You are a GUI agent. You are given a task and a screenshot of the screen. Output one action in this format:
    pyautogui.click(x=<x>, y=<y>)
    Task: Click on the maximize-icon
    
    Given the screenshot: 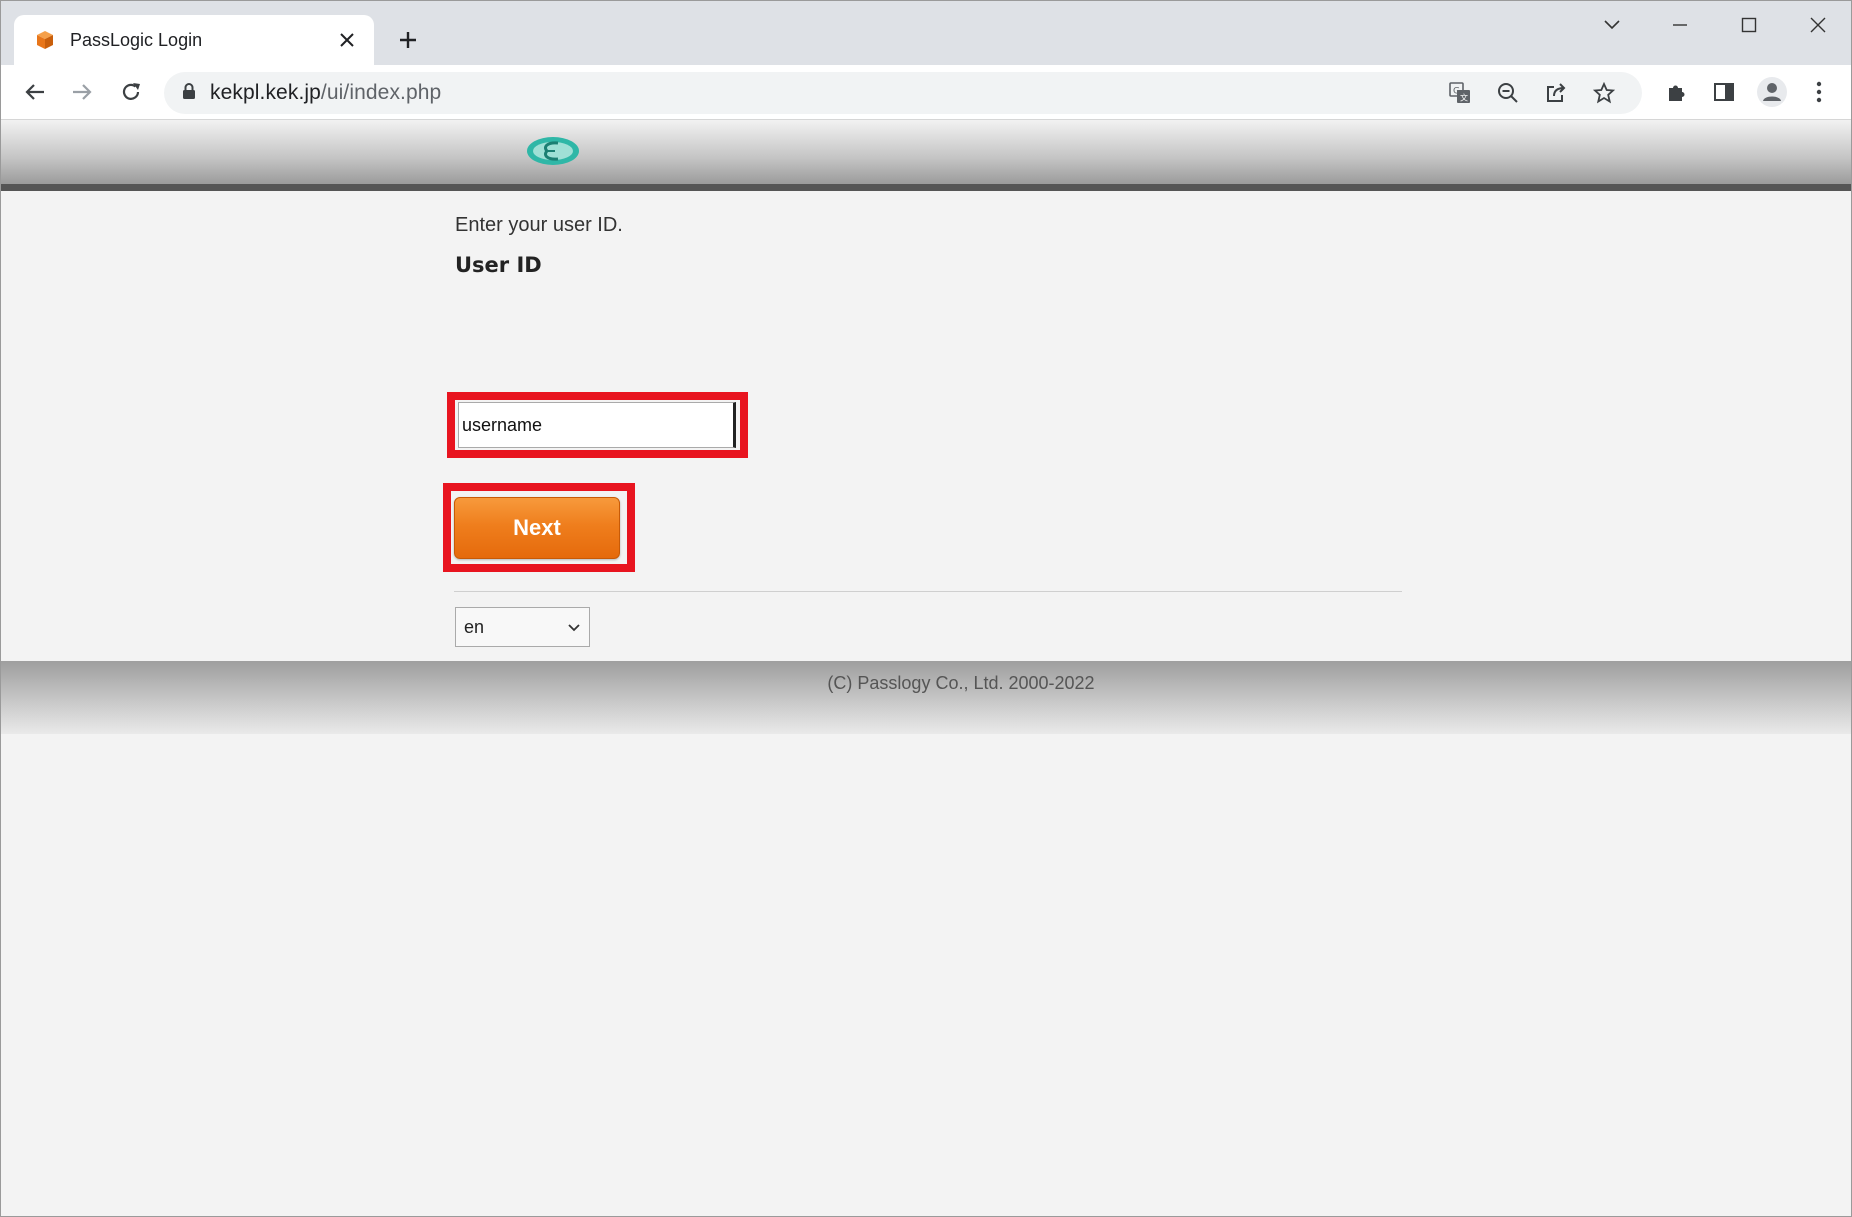 What is the action you would take?
    pyautogui.click(x=1749, y=25)
    